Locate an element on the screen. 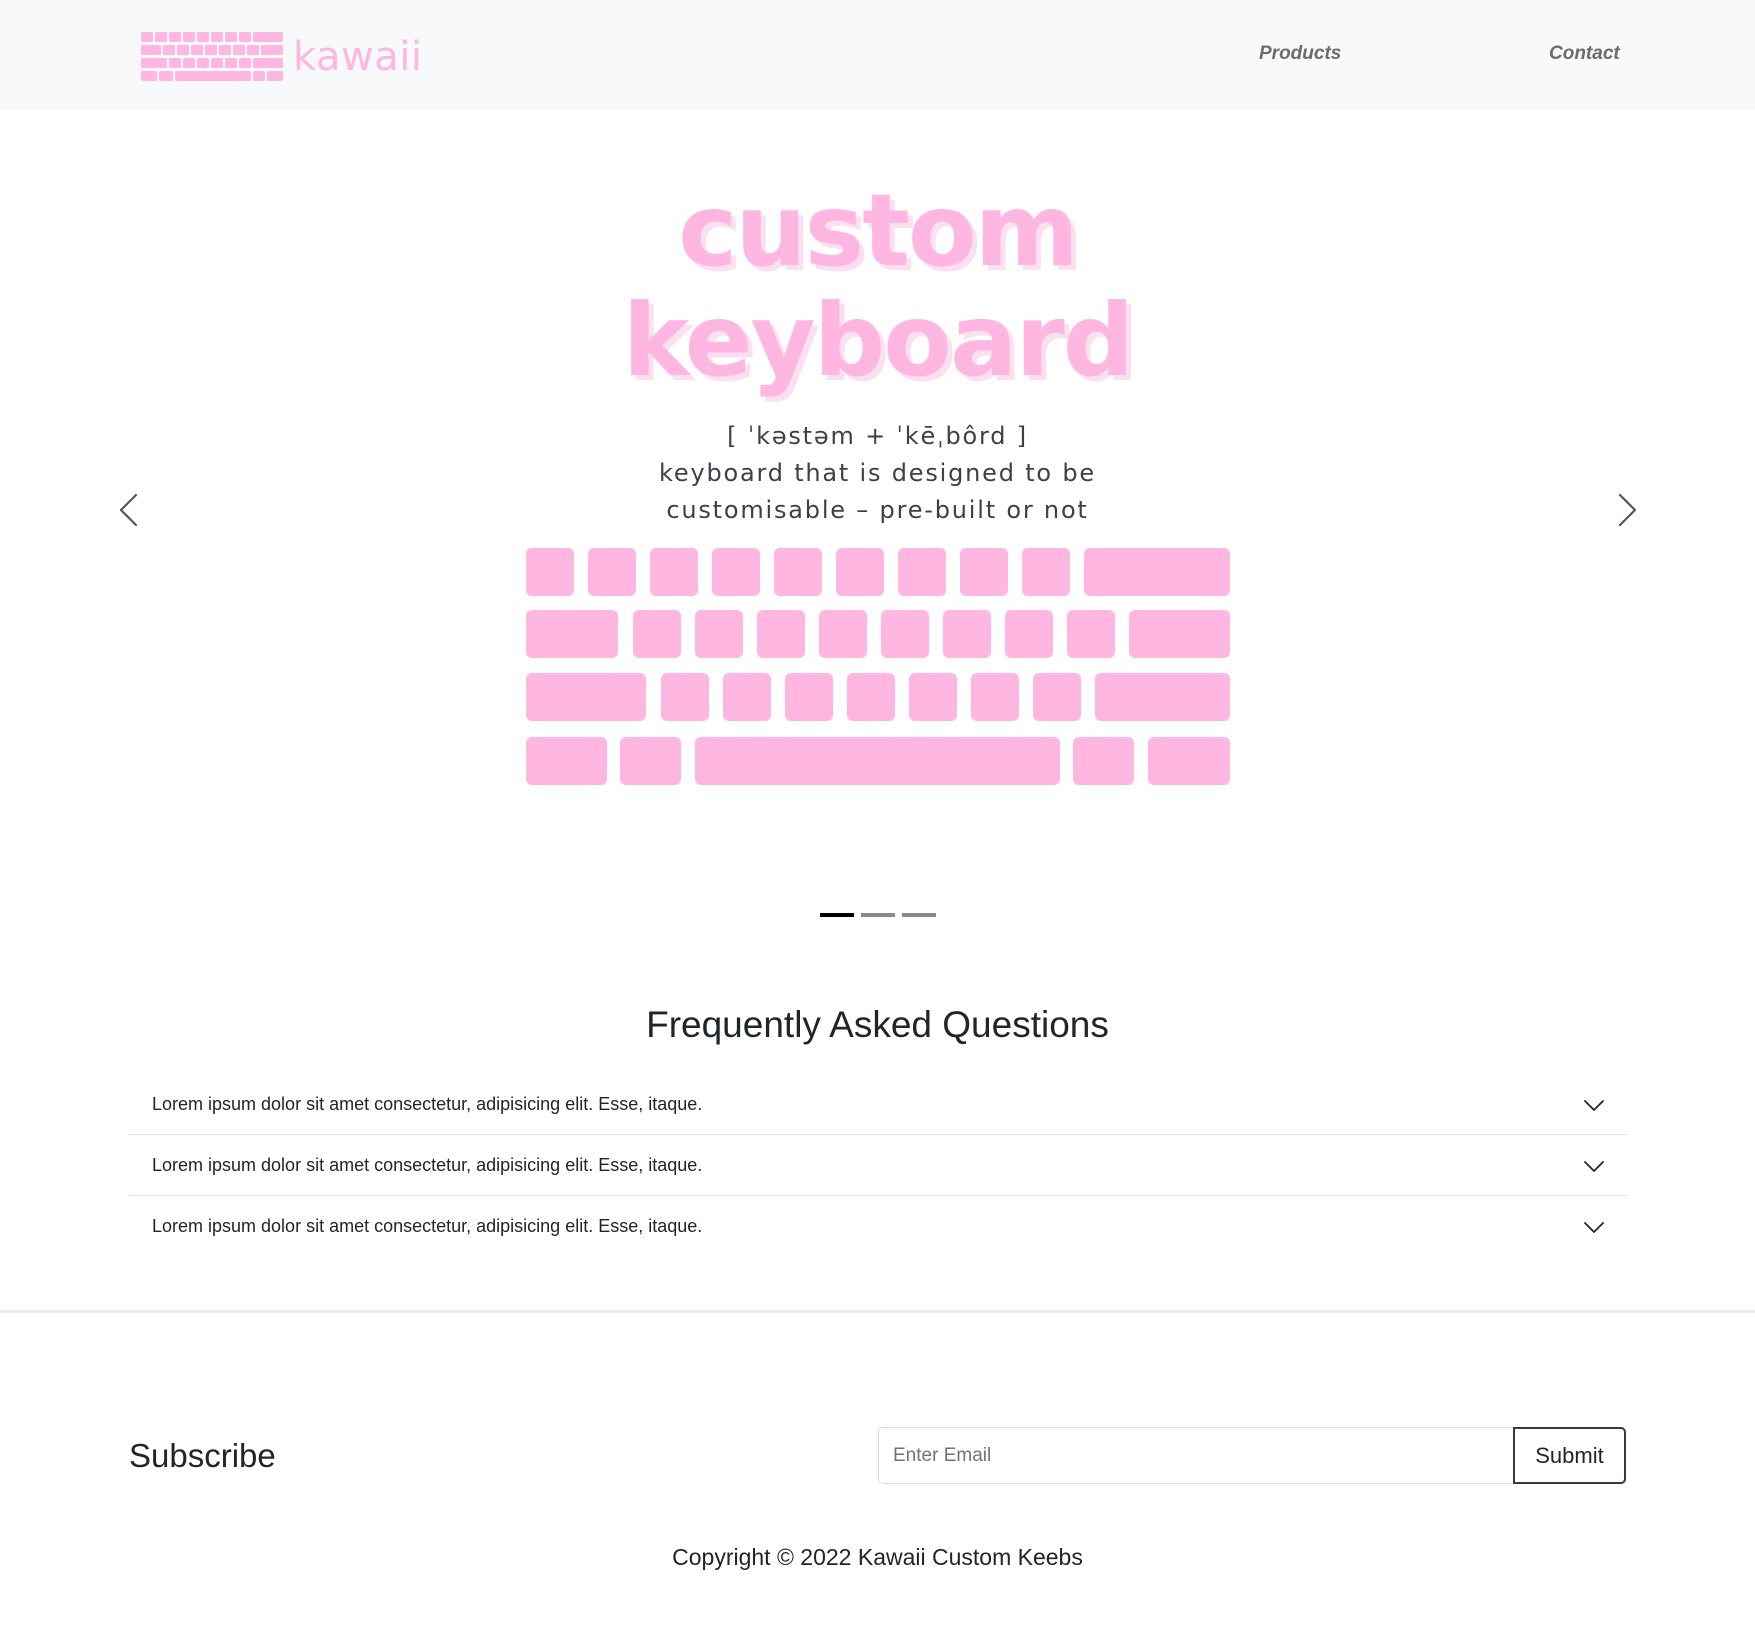 The image size is (1755, 1648). section-divider is located at coordinates (877, 1311).